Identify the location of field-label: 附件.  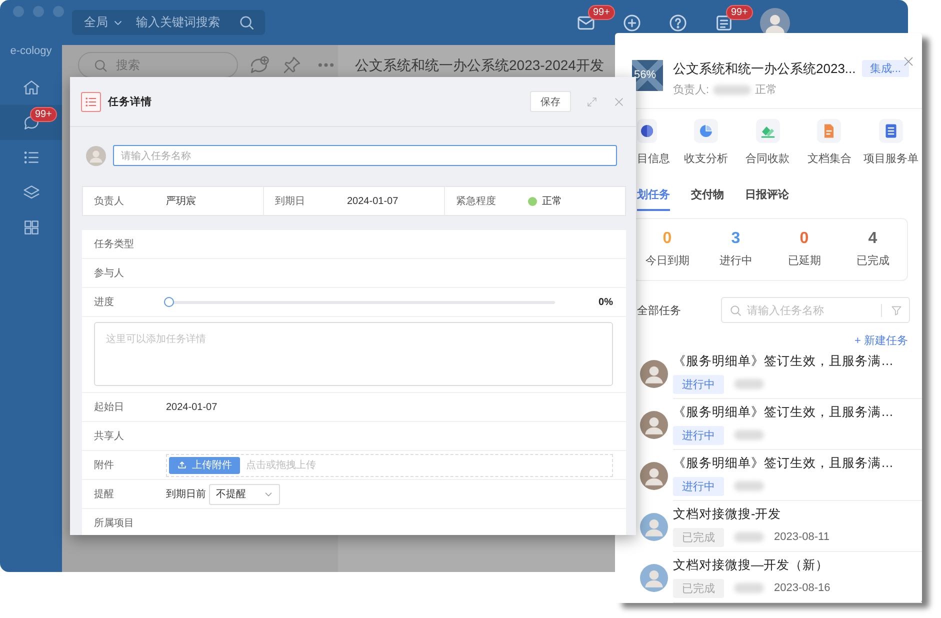
(104, 465).